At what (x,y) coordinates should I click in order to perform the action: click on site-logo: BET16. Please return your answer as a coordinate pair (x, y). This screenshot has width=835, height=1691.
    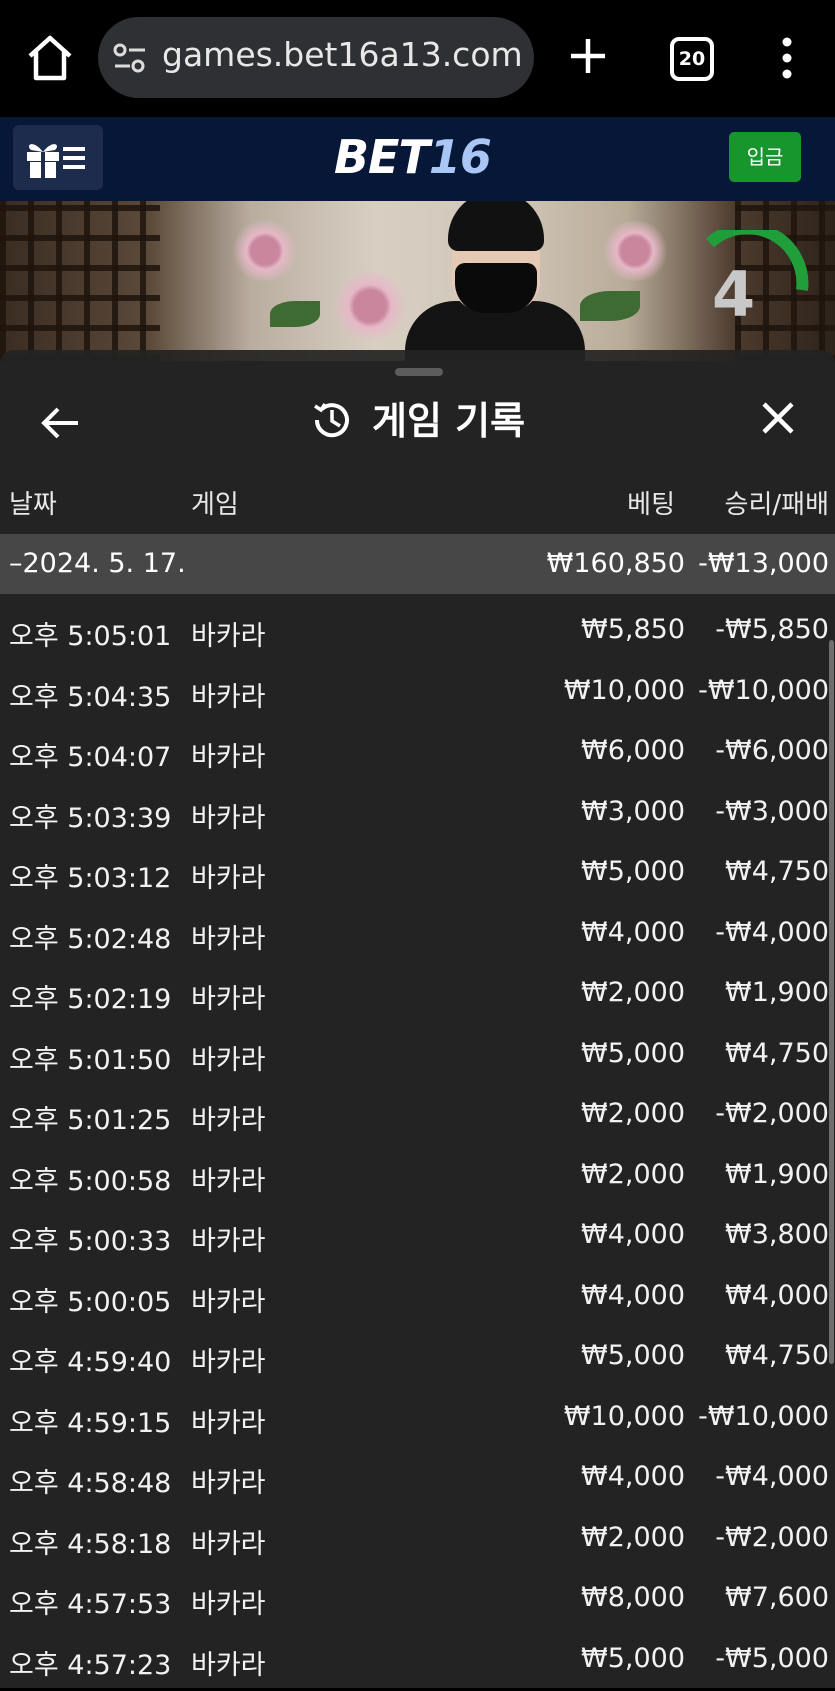
    Looking at the image, I should click on (412, 157).